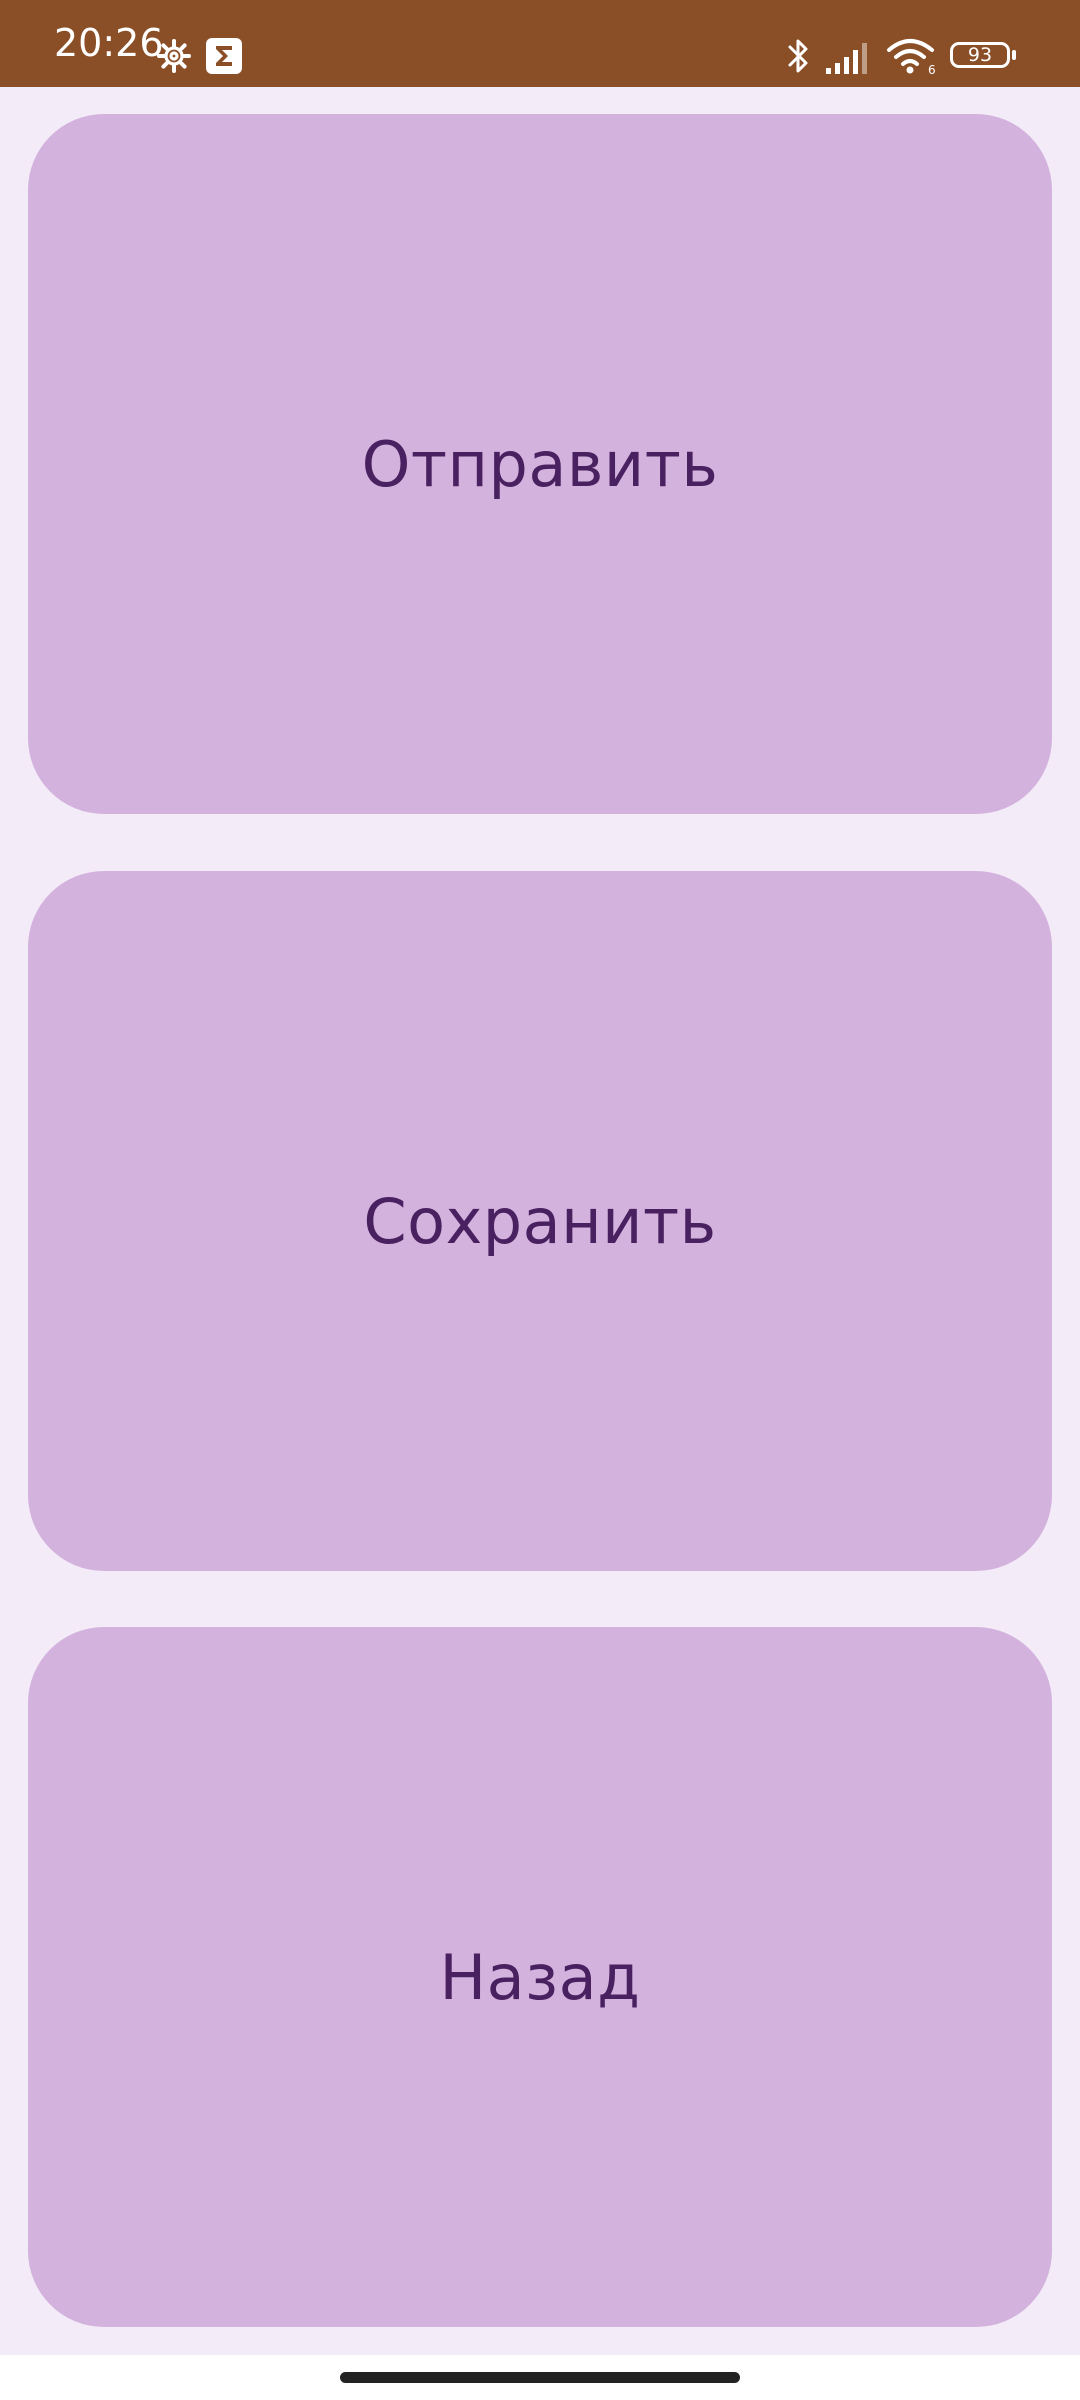  What do you see at coordinates (224, 56) in the screenshot?
I see `sigma-app-icon` at bounding box center [224, 56].